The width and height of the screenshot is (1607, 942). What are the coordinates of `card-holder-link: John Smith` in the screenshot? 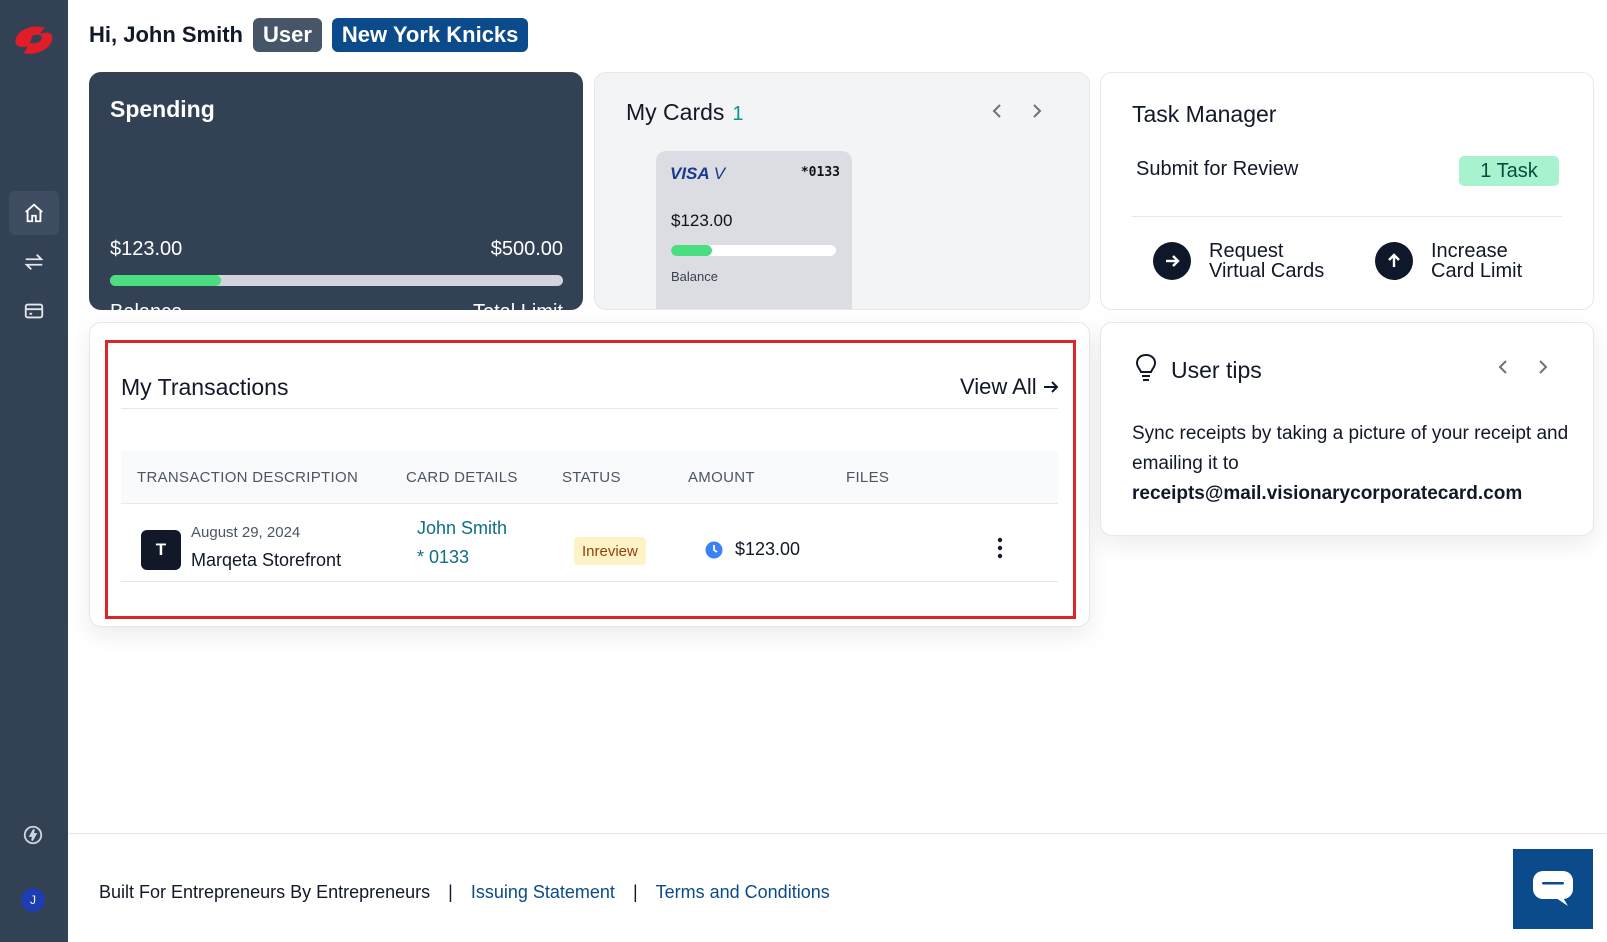 It's located at (462, 528).